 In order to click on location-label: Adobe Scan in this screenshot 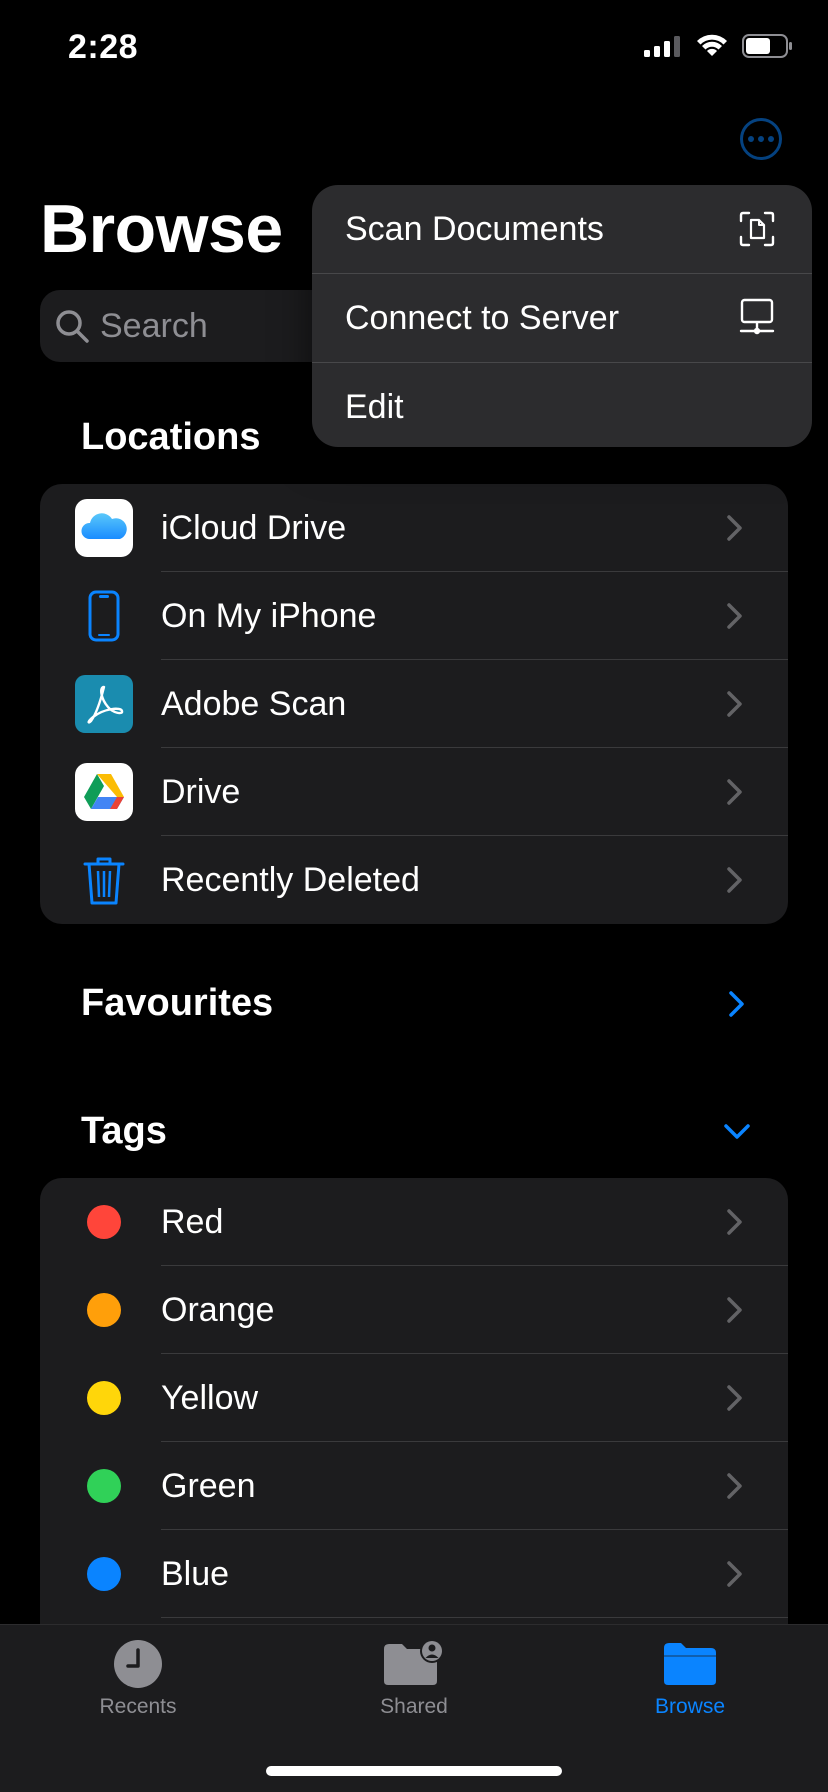, I will do `click(254, 703)`.